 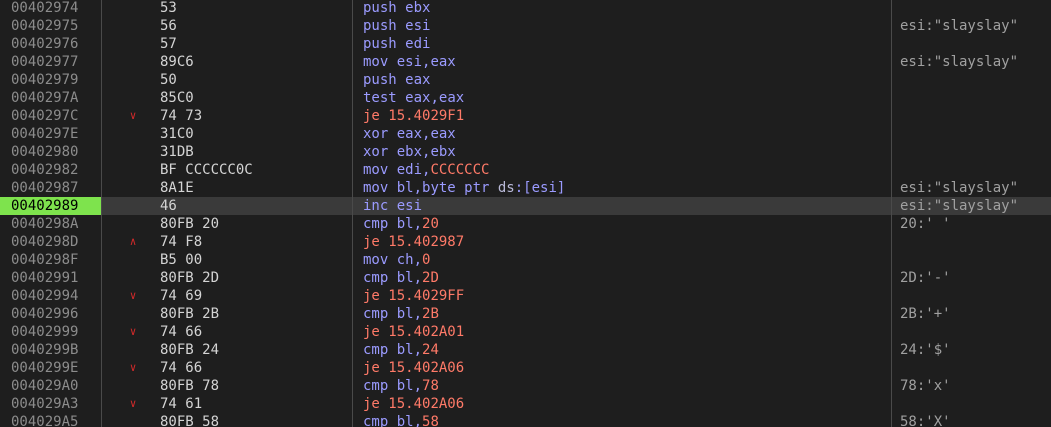 What do you see at coordinates (133, 331) in the screenshot?
I see `branch-down-arrow-icon: ∨` at bounding box center [133, 331].